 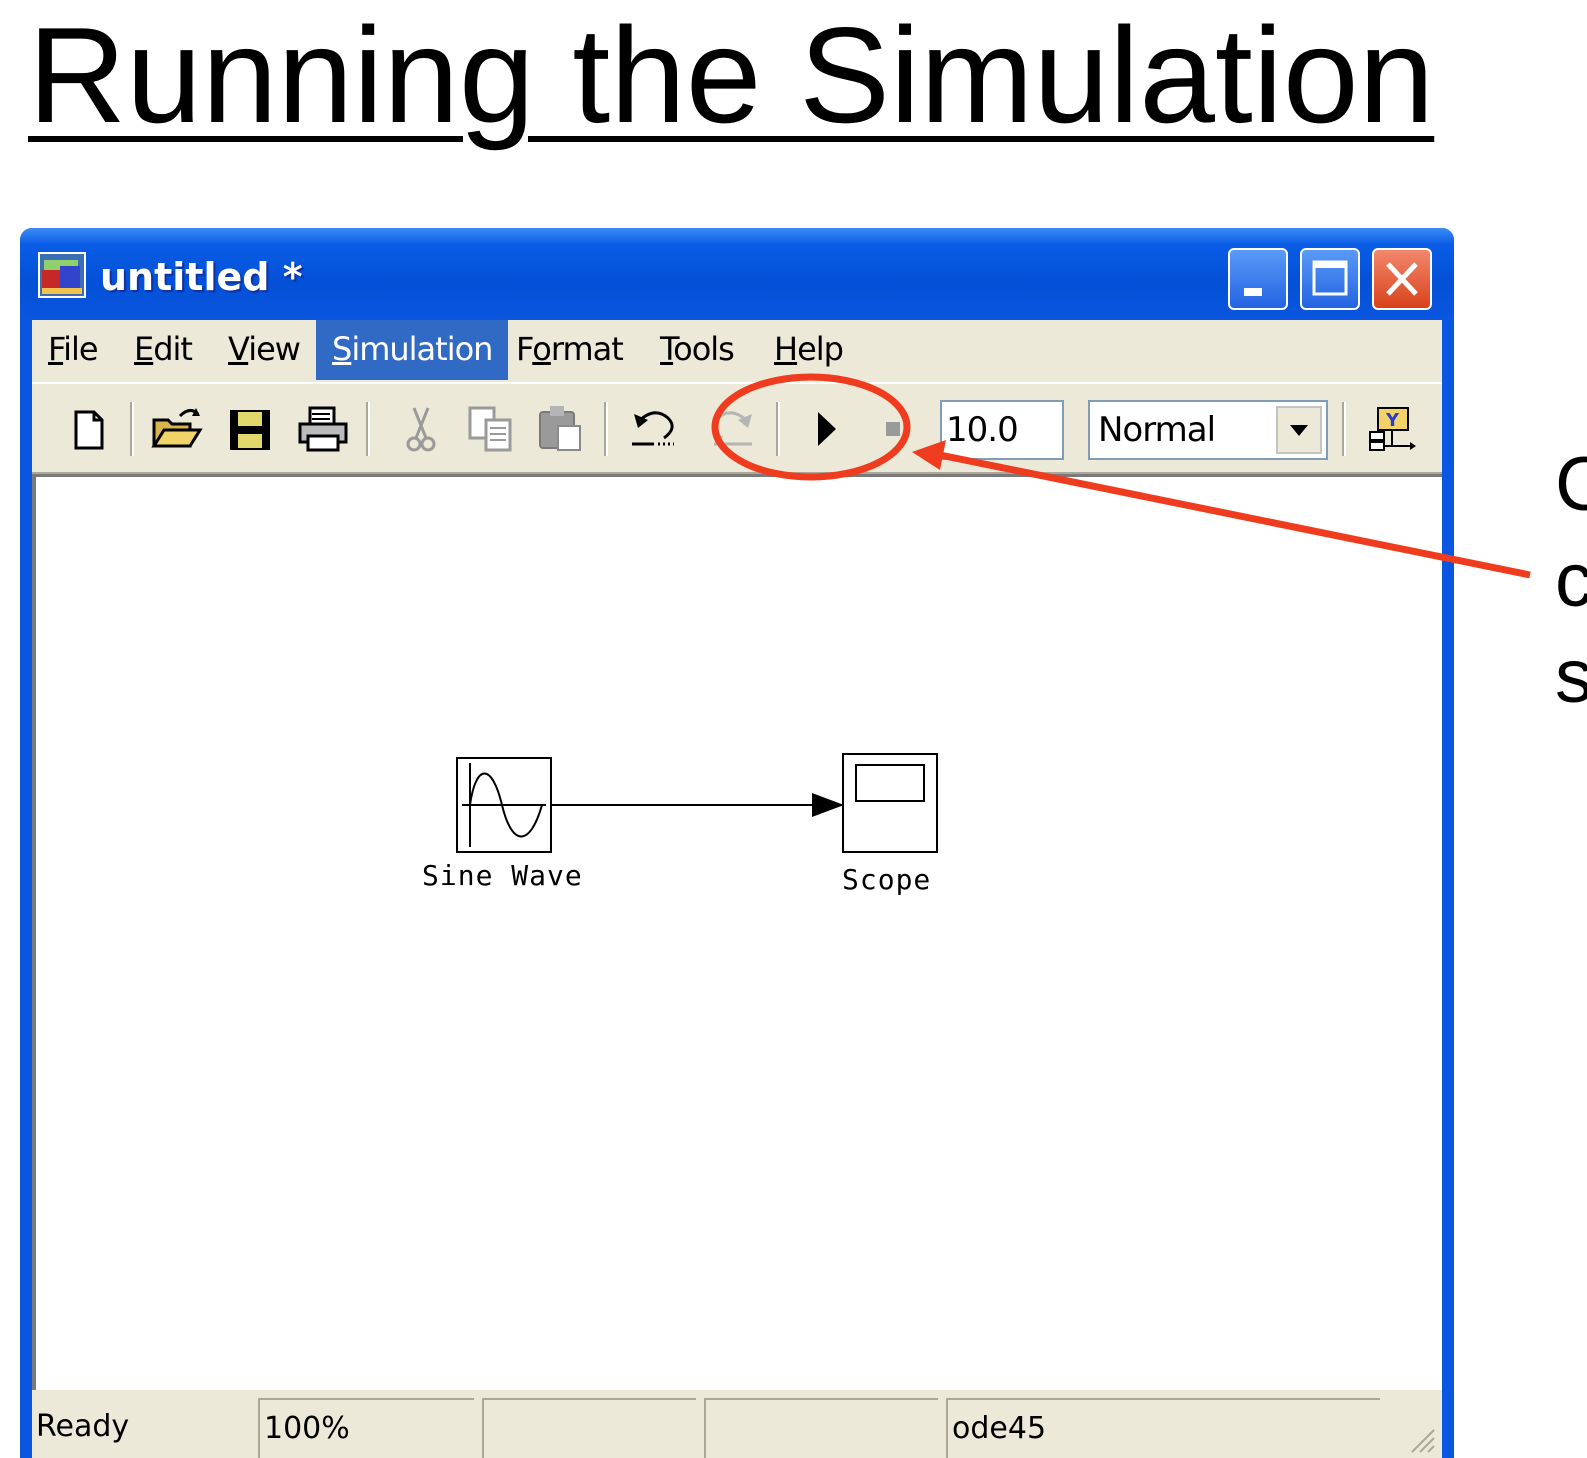 I want to click on status-bar: Ready 100% ode45, so click(x=737, y=1424).